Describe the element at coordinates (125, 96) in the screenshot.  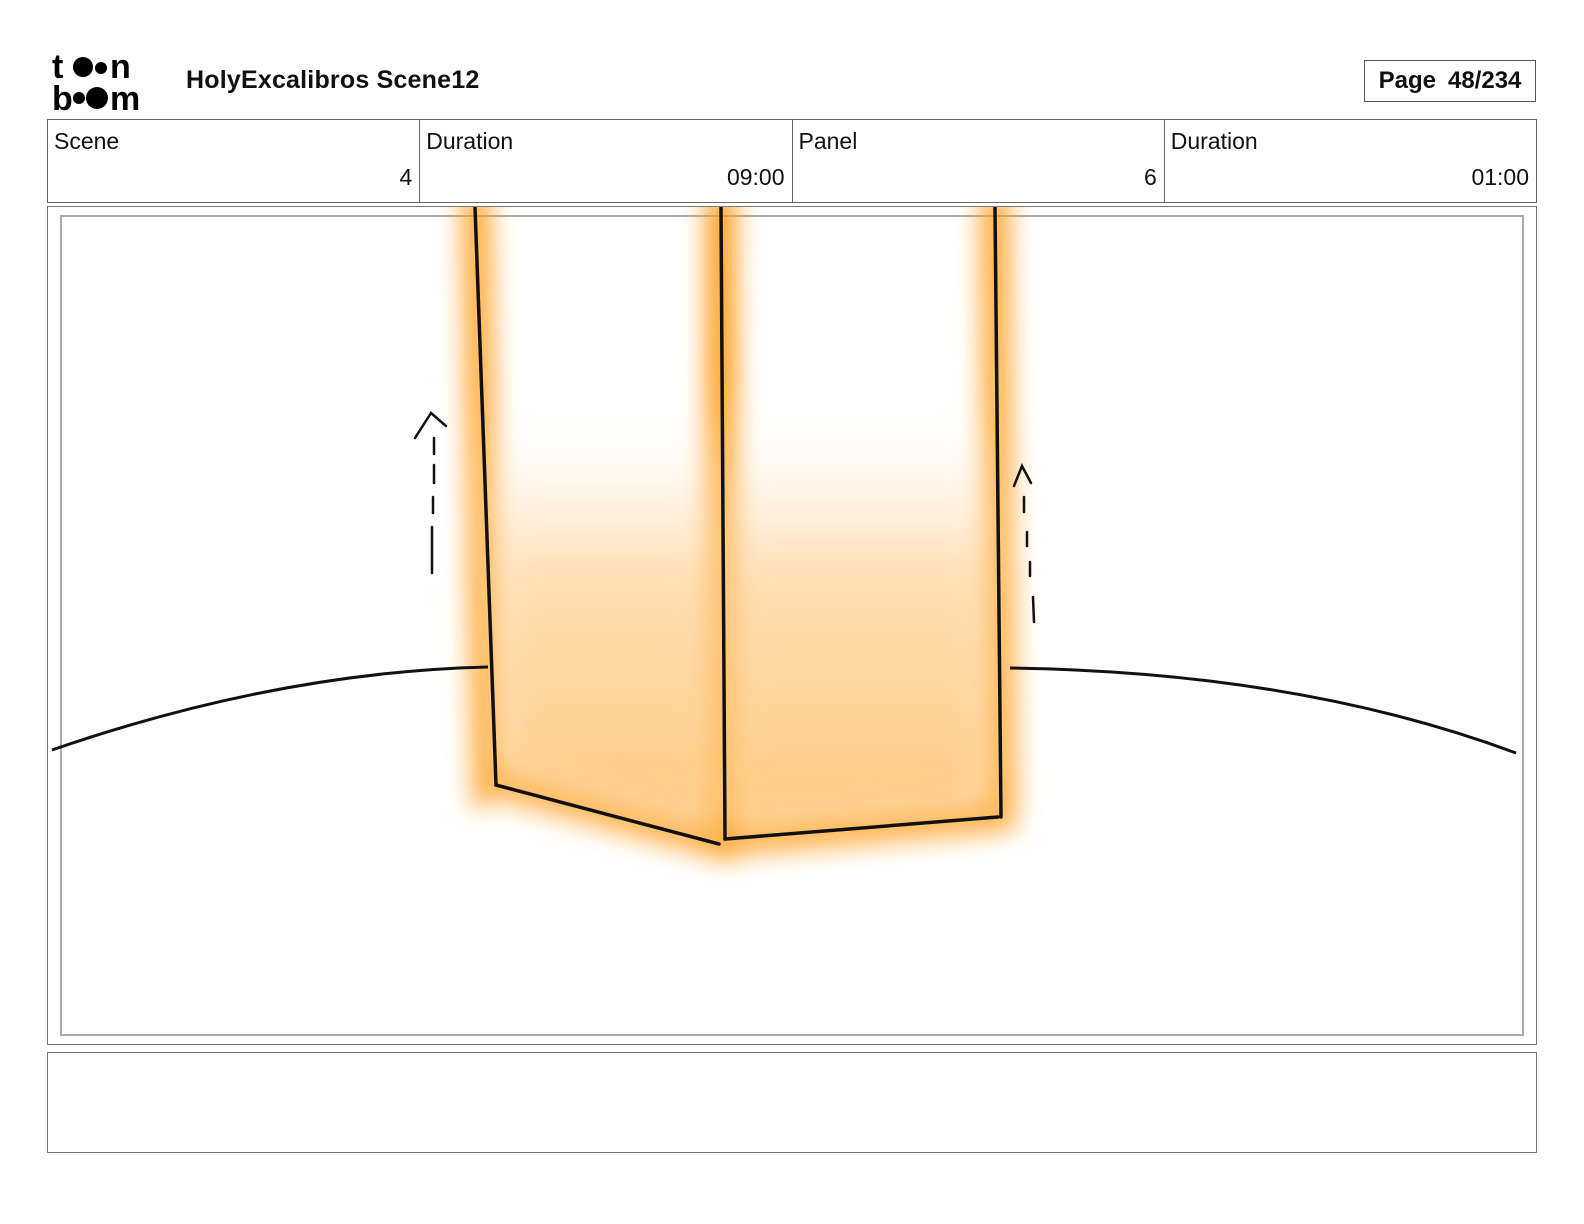
I see `svg-text: m` at that location.